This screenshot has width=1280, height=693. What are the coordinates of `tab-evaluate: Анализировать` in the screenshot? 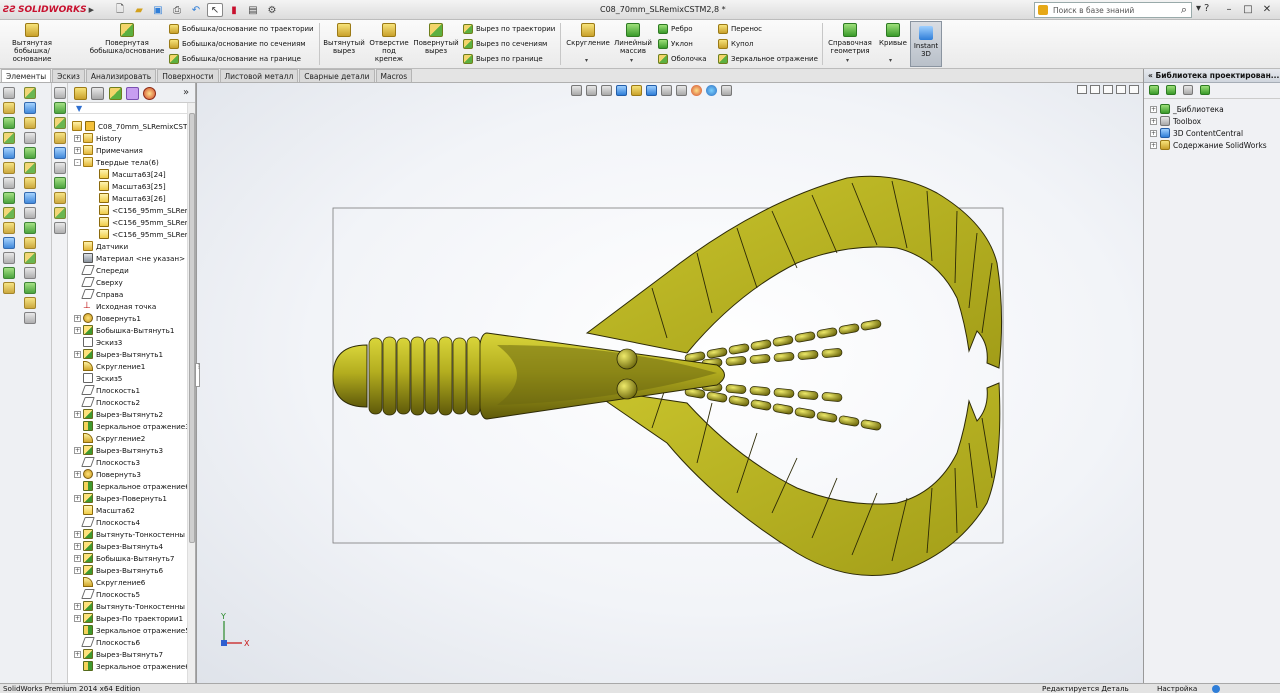 It's located at (121, 75).